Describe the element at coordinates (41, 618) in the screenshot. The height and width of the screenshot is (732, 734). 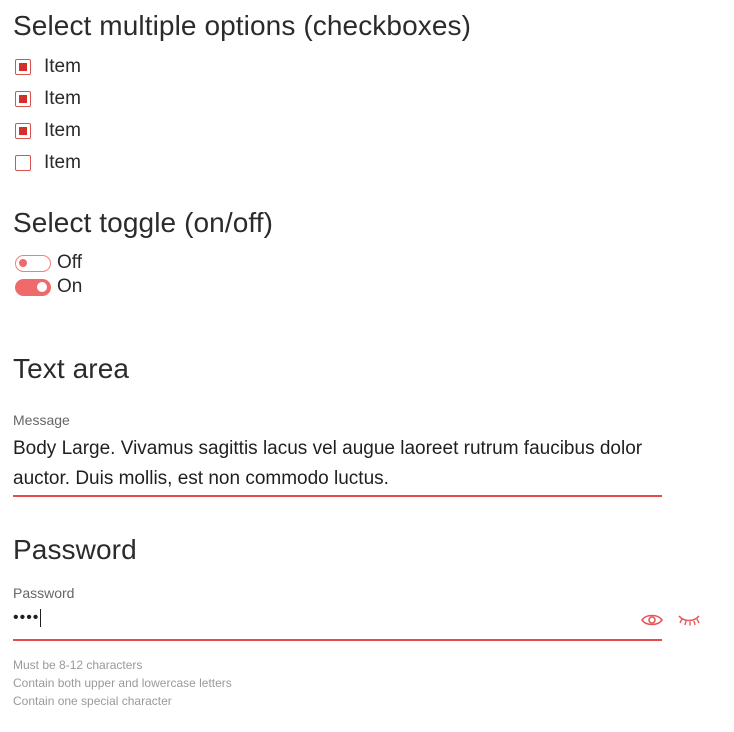
I see `text-cursor` at that location.